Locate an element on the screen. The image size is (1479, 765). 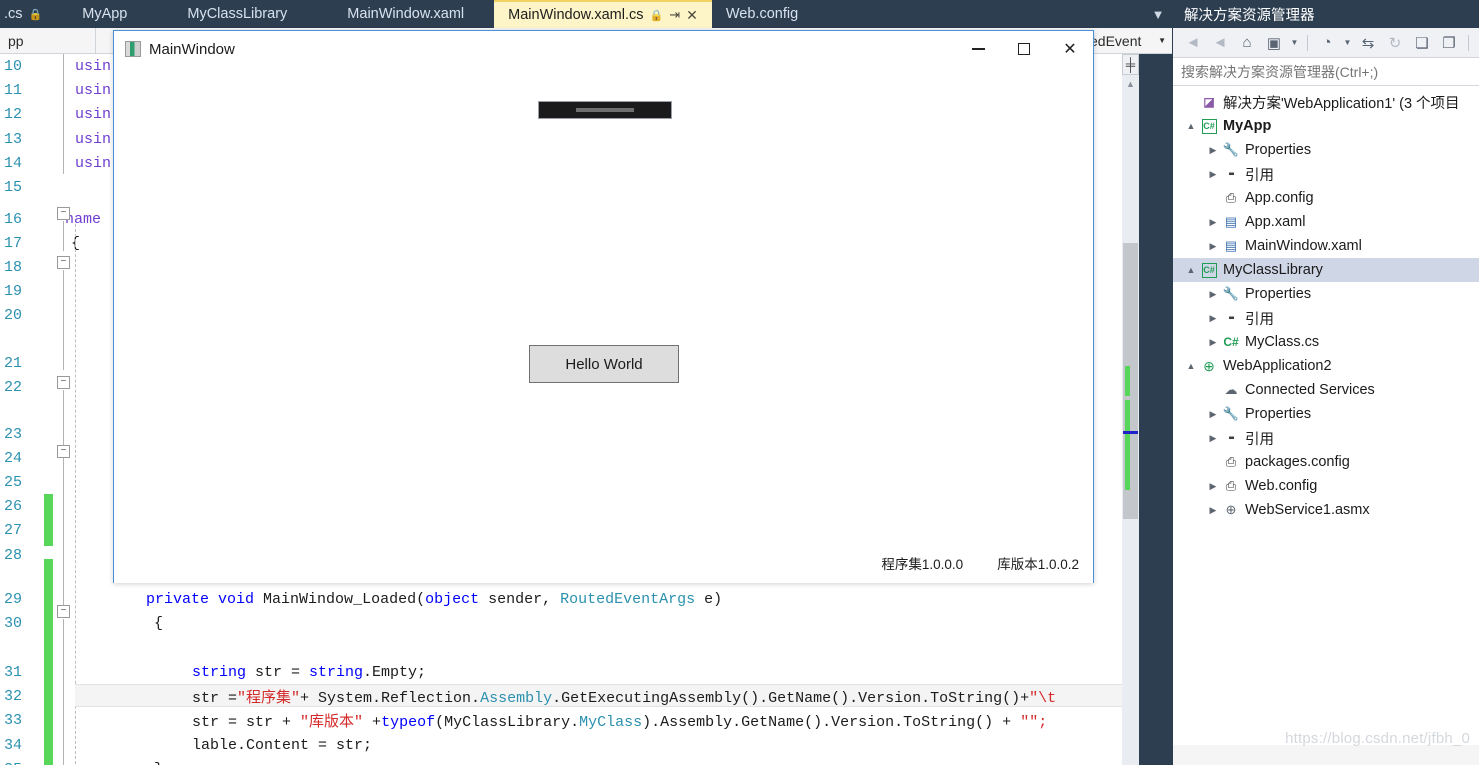
solution-explorer-search is located at coordinates (1326, 72).